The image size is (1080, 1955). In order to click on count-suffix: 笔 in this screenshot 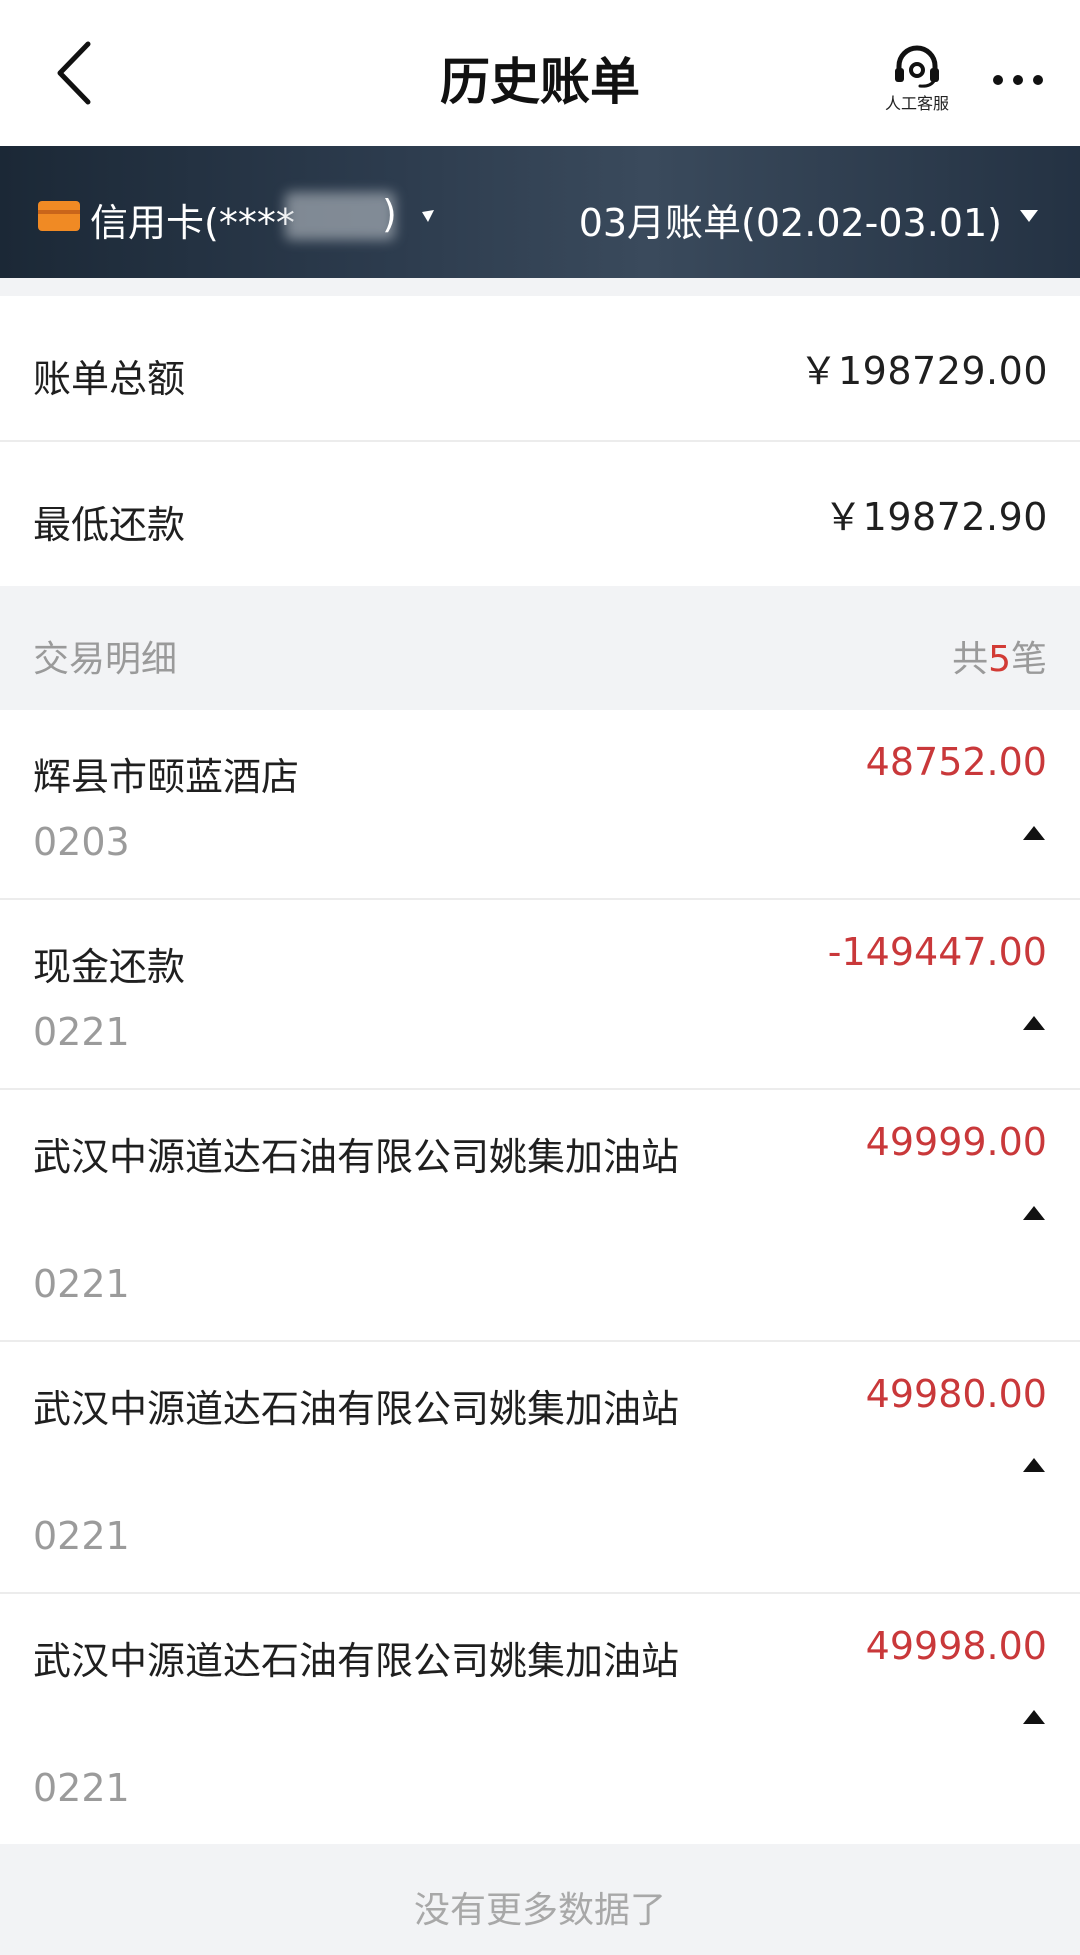, I will do `click(1028, 659)`.